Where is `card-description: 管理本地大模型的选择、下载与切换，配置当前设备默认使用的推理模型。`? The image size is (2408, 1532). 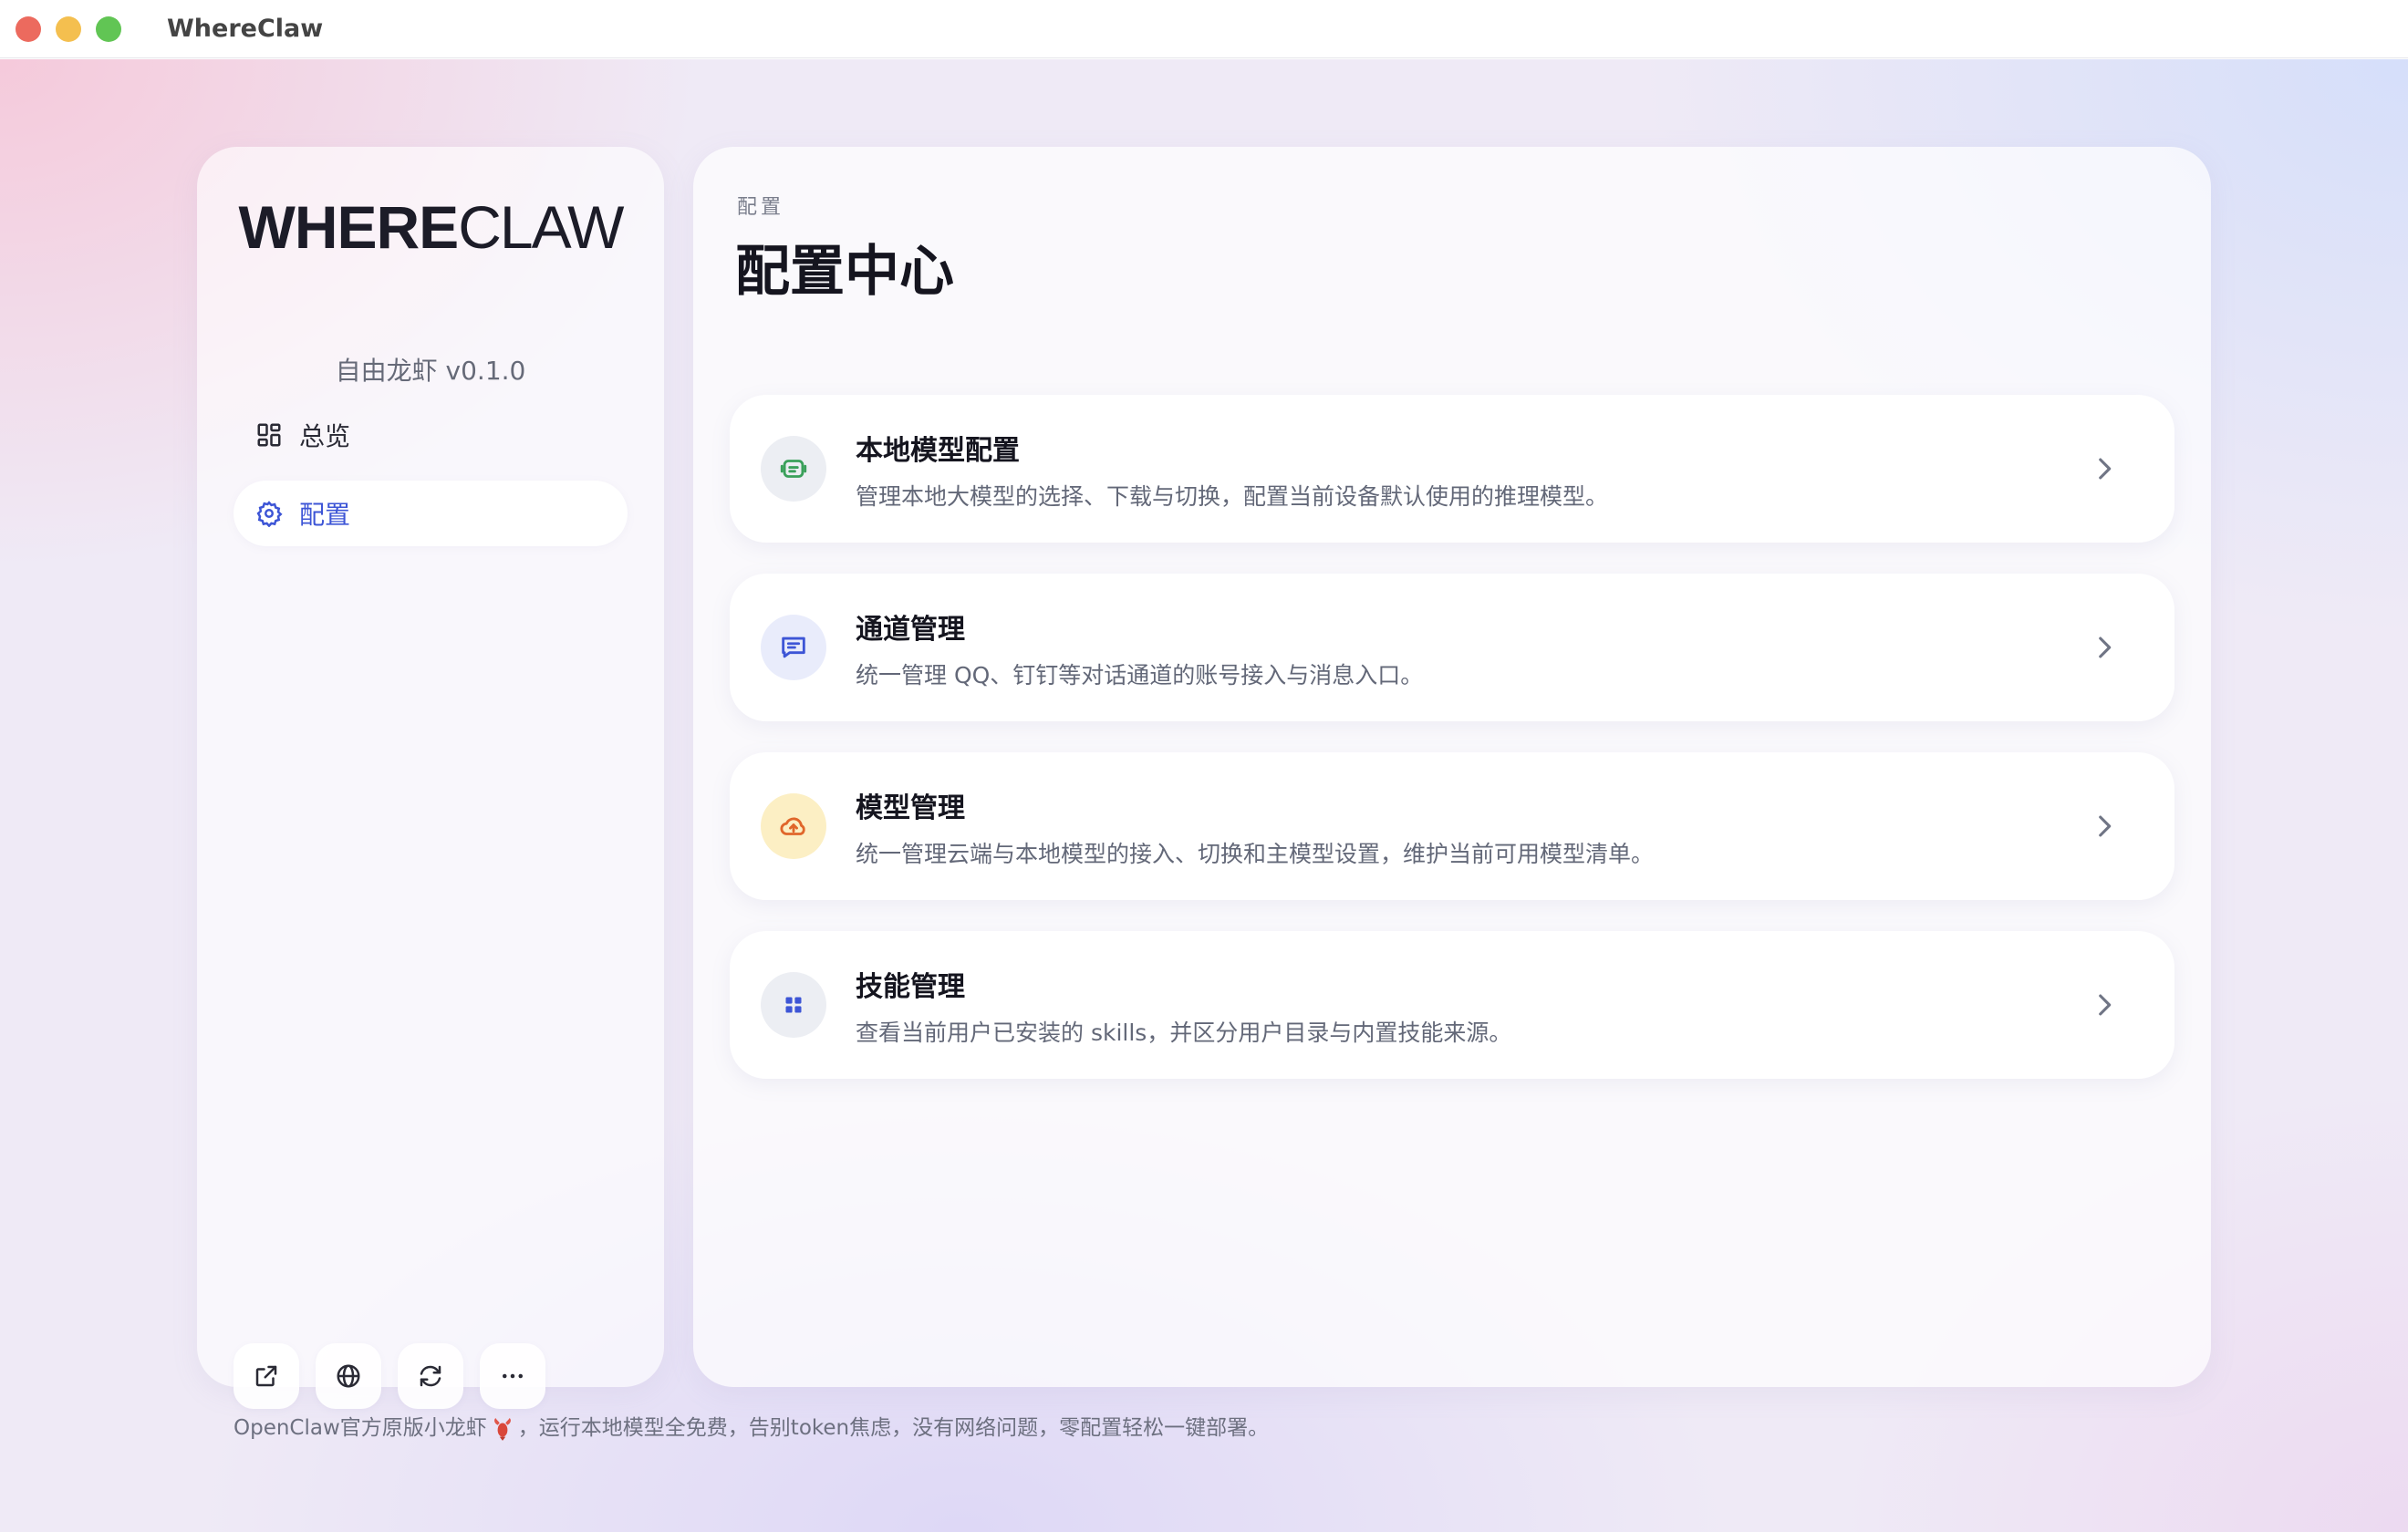 card-description: 管理本地大模型的选择、下载与切换，配置当前设备默认使用的推理模型。 is located at coordinates (1233, 496).